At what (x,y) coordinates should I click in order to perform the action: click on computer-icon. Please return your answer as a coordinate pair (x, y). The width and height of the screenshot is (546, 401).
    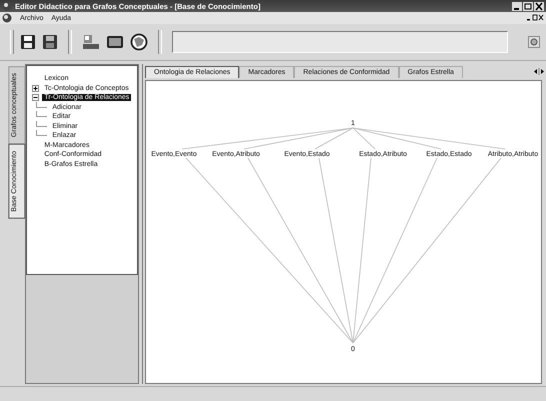
    Looking at the image, I should click on (91, 42).